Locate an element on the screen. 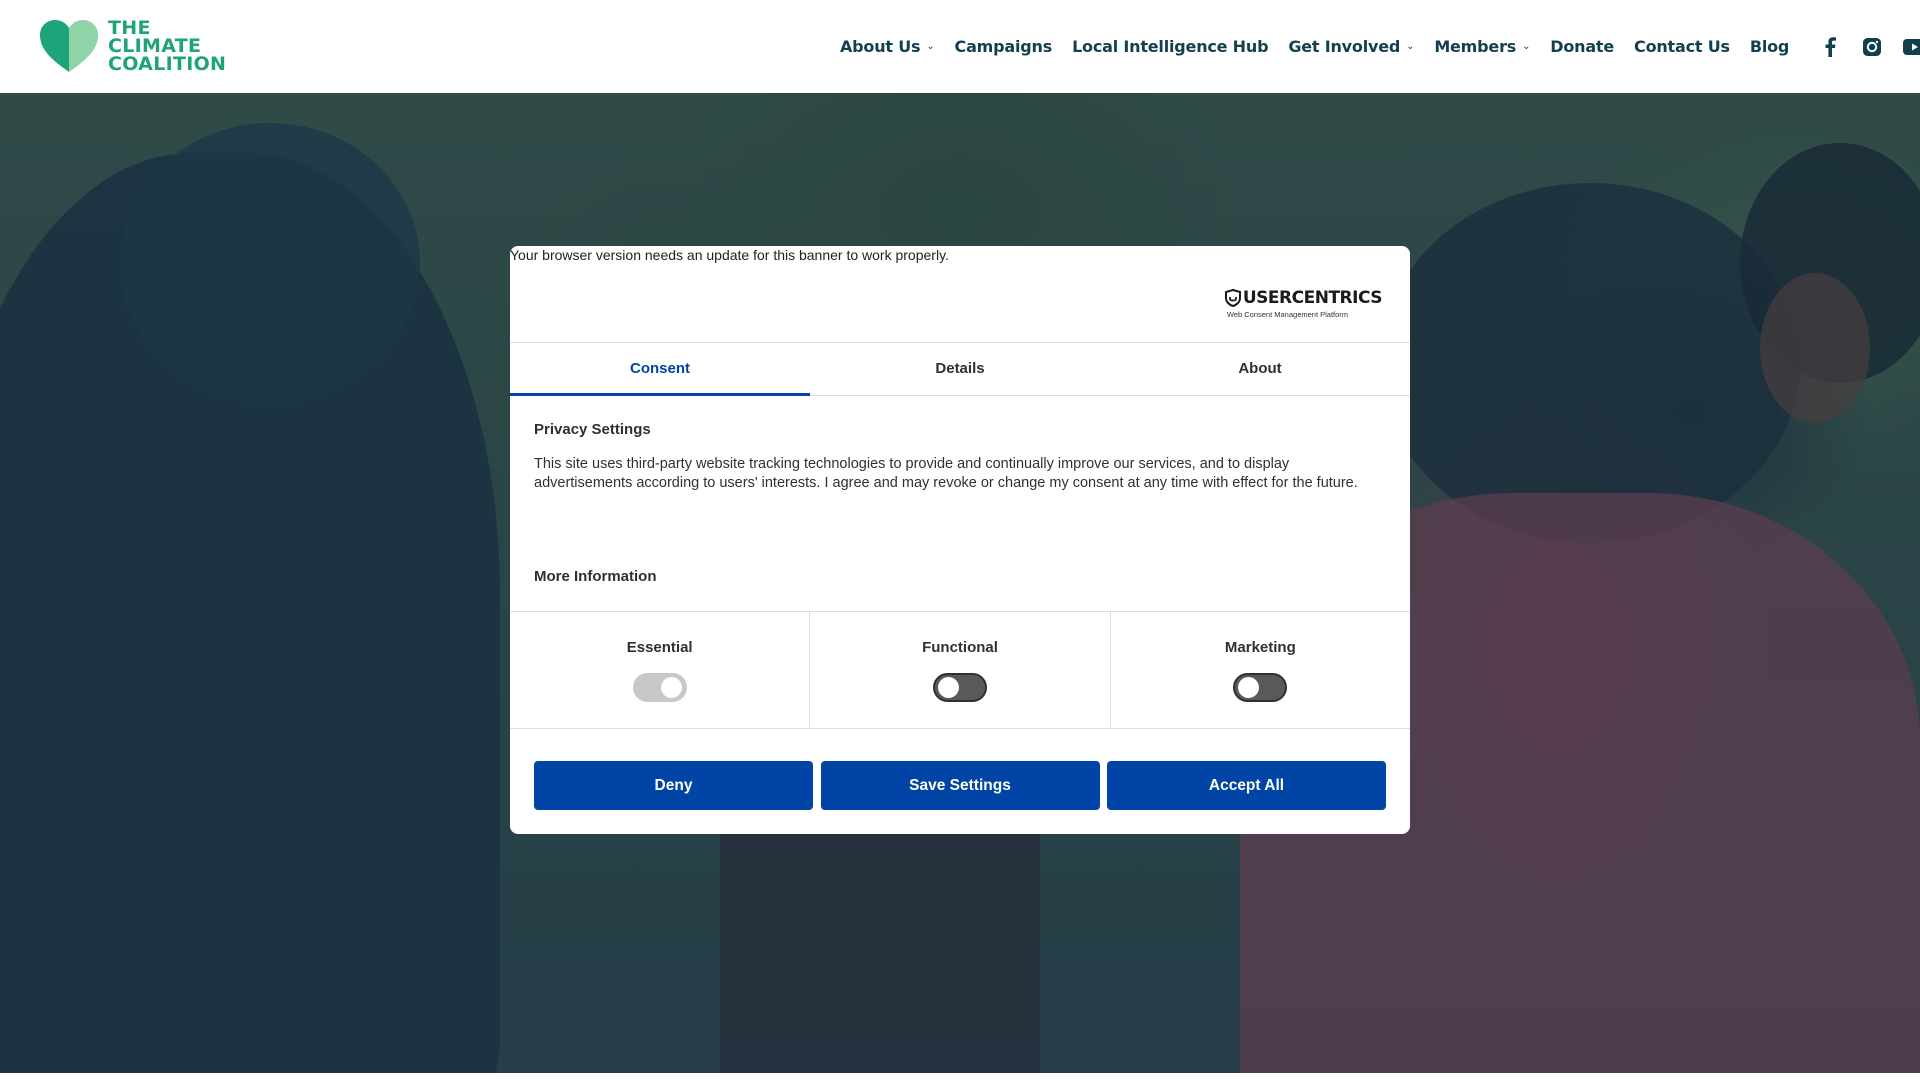 This screenshot has height=1080, width=1920. consent-buttons: Deny Save Settings Accept All is located at coordinates (960, 785).